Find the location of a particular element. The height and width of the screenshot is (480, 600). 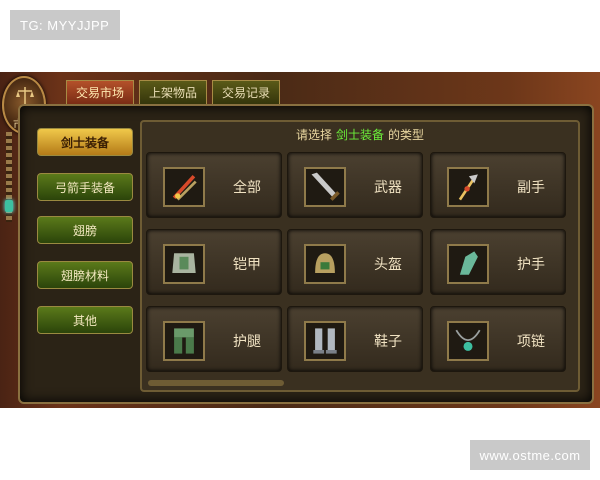

watermark-top-left: TG: MYYJJPP is located at coordinates (65, 25).